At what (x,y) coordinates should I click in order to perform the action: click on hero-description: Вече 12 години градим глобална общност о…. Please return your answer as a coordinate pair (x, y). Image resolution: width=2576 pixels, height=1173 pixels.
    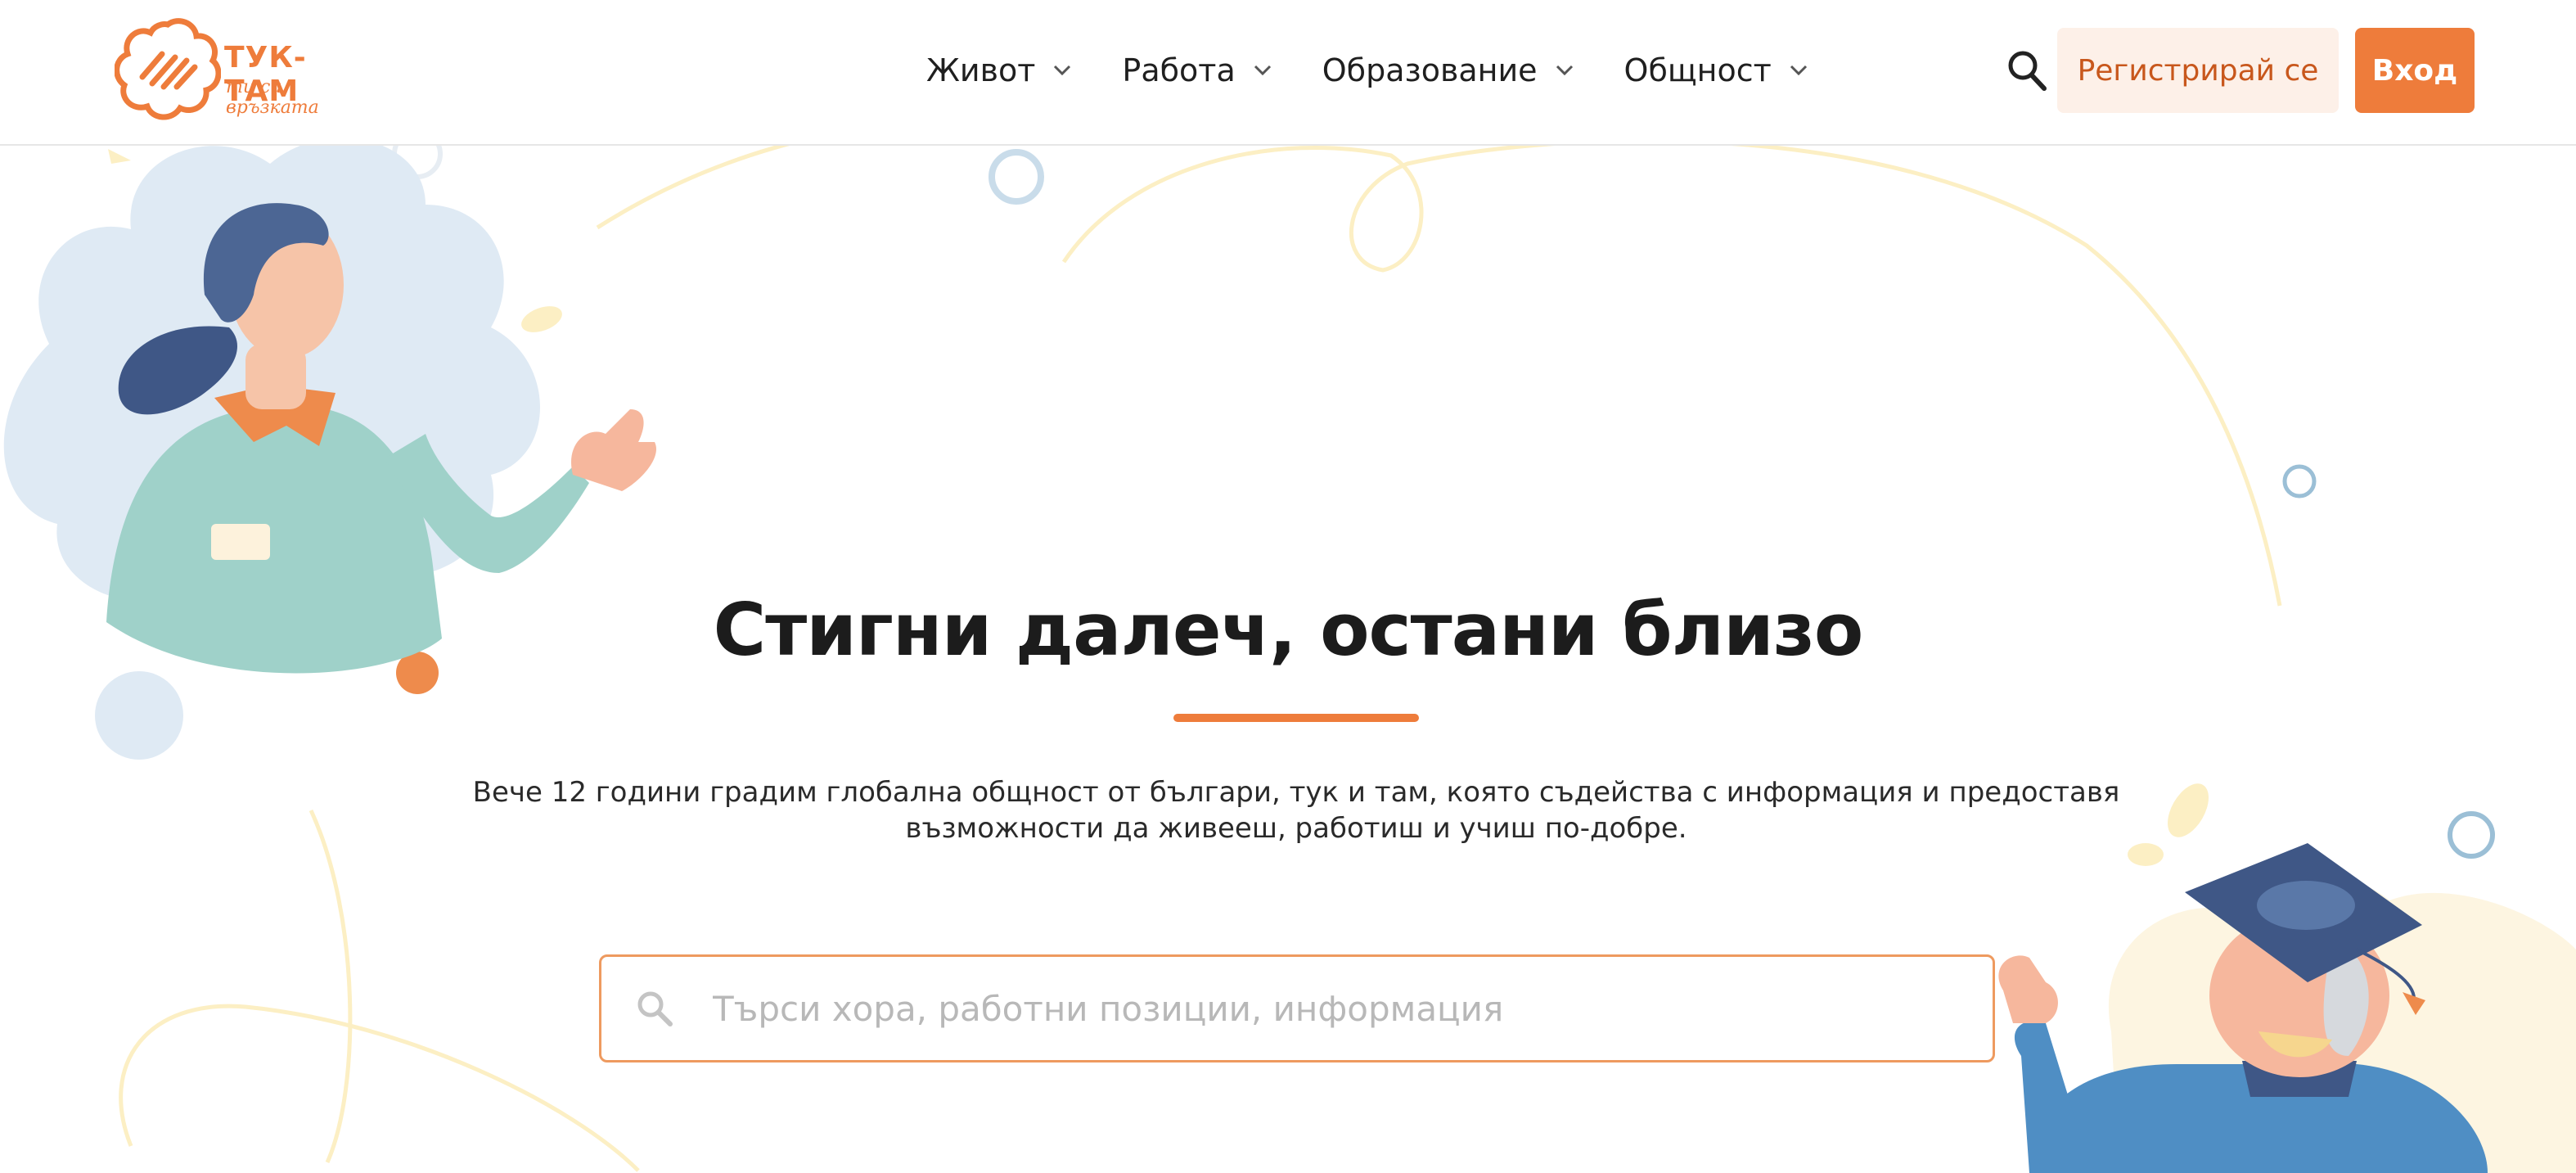
    Looking at the image, I should click on (1296, 810).